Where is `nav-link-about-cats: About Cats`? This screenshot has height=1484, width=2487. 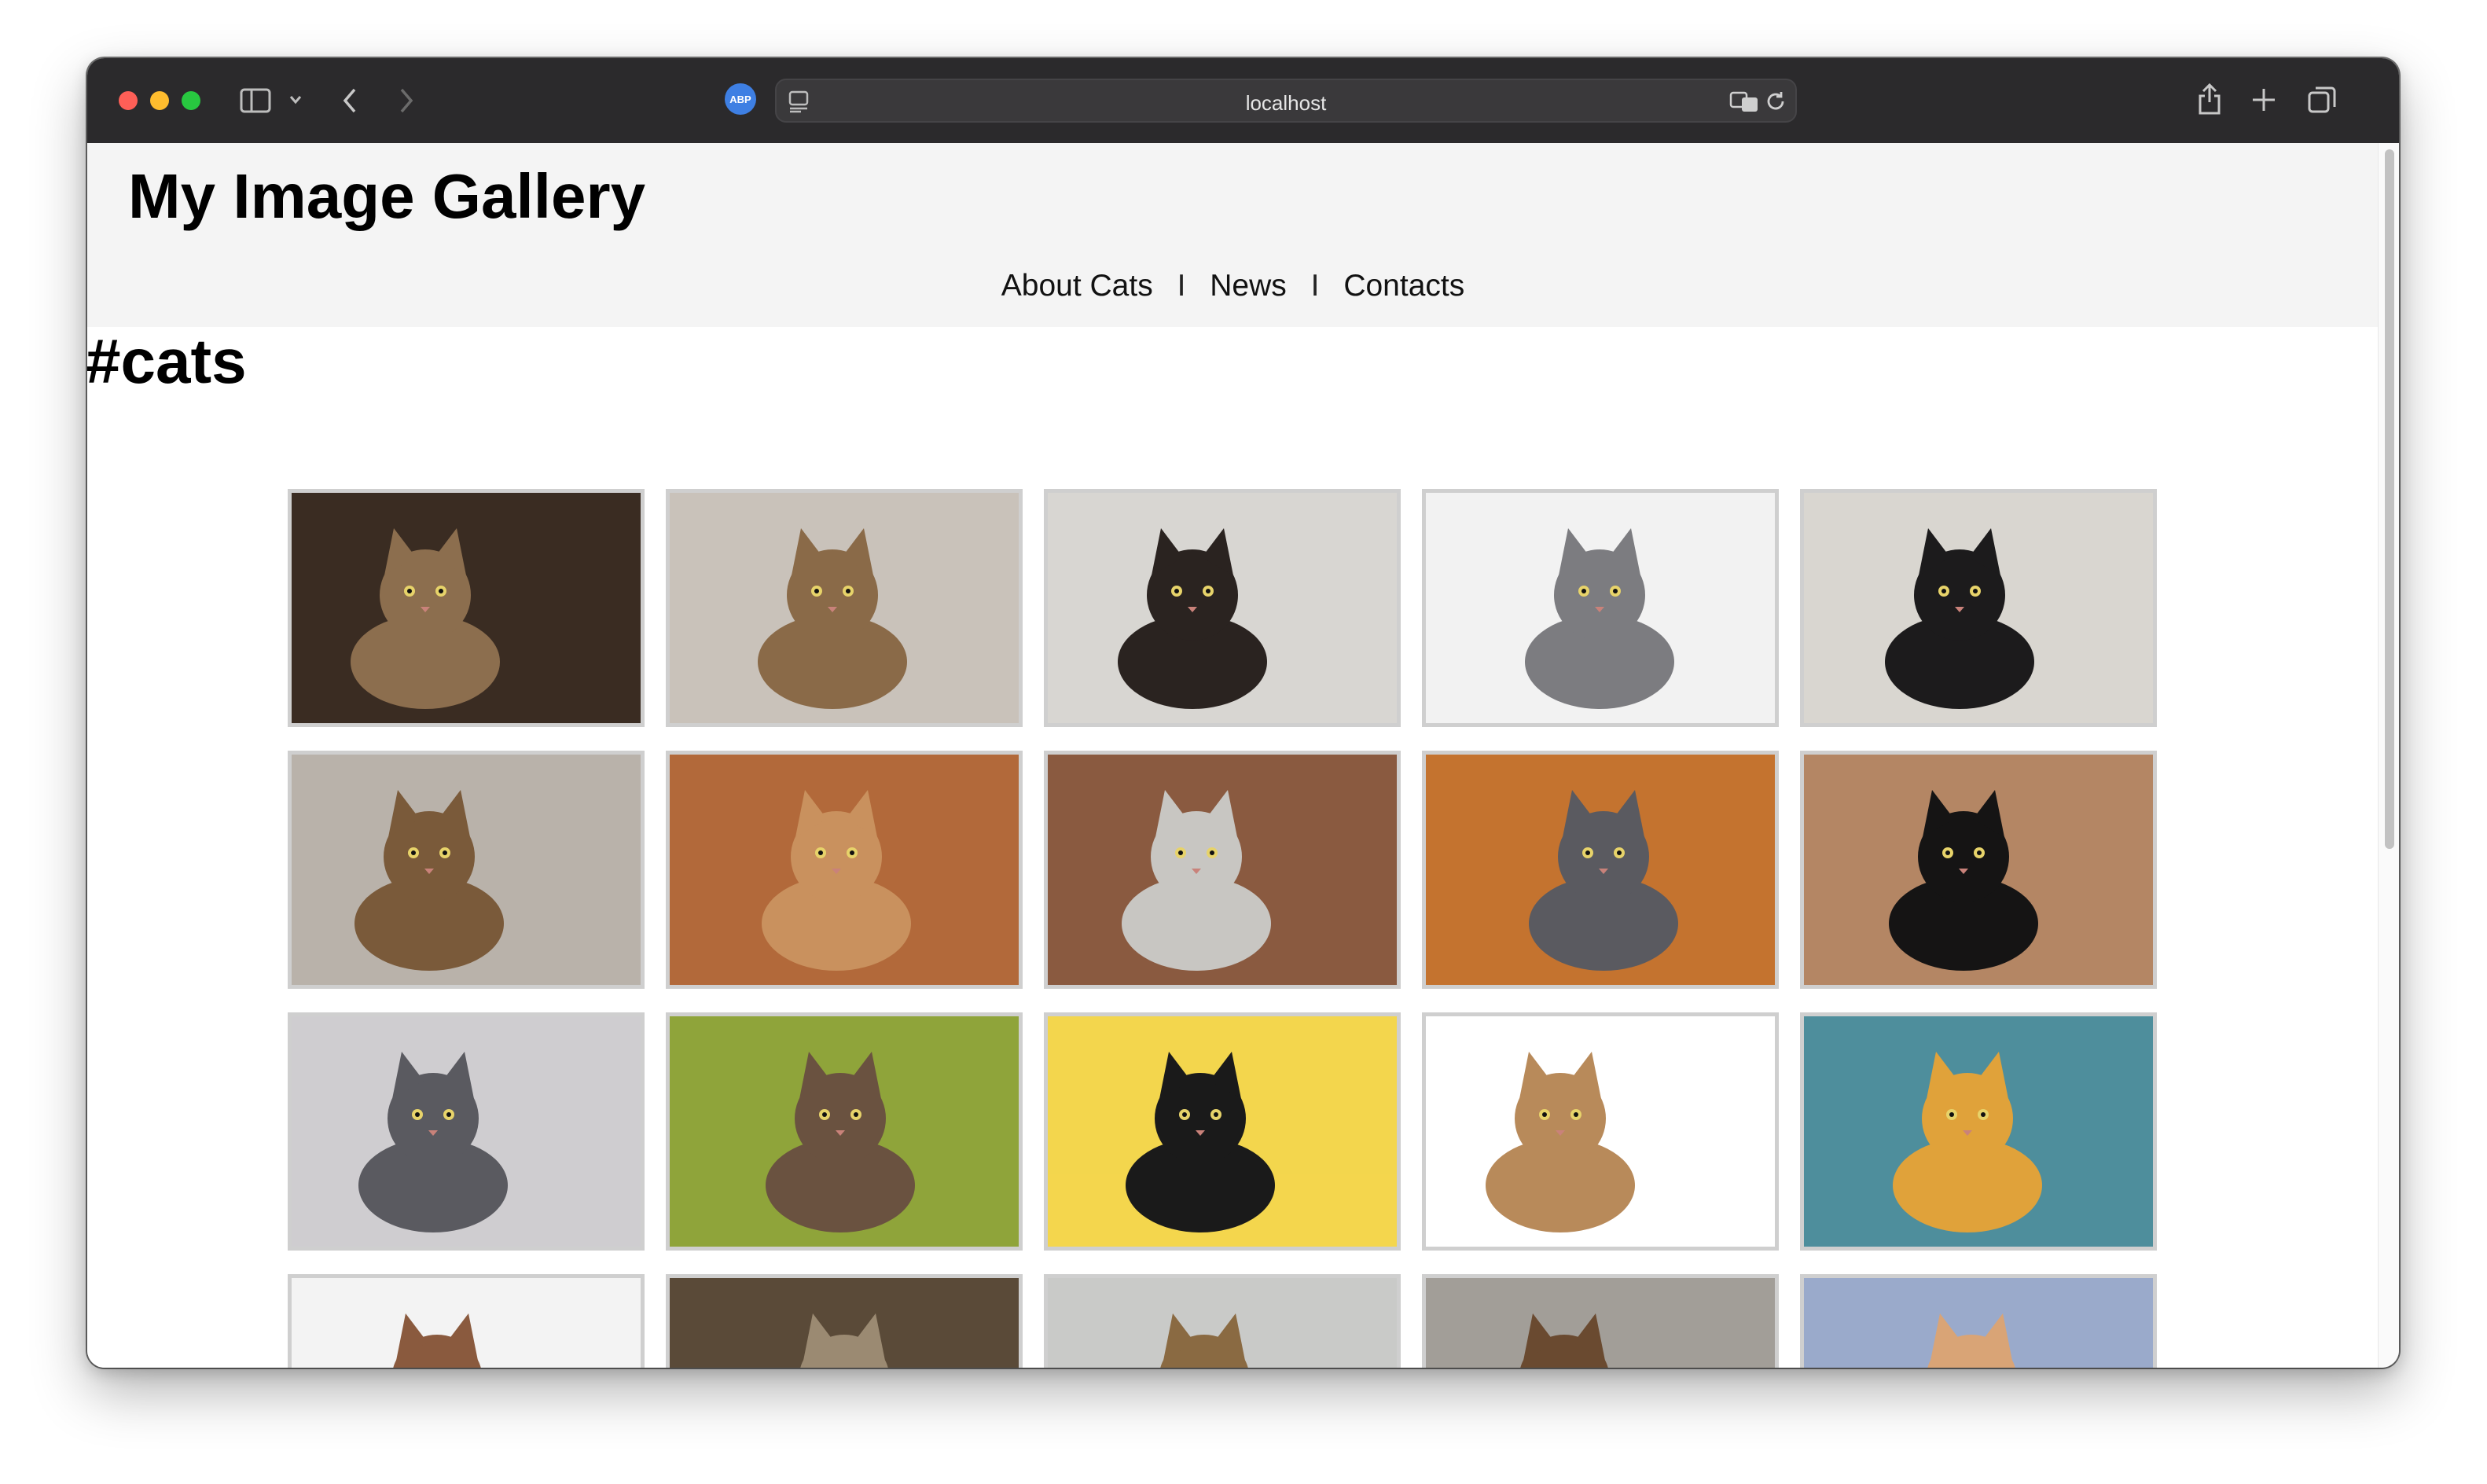 nav-link-about-cats: About Cats is located at coordinates (1077, 286).